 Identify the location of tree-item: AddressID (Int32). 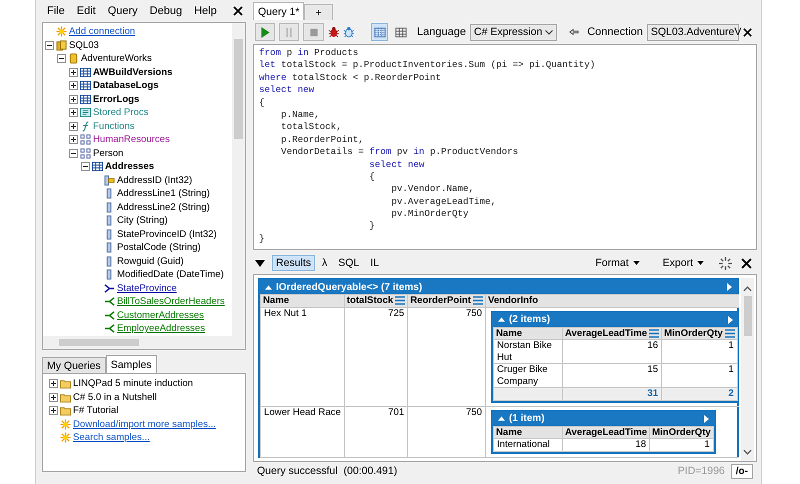
(154, 180).